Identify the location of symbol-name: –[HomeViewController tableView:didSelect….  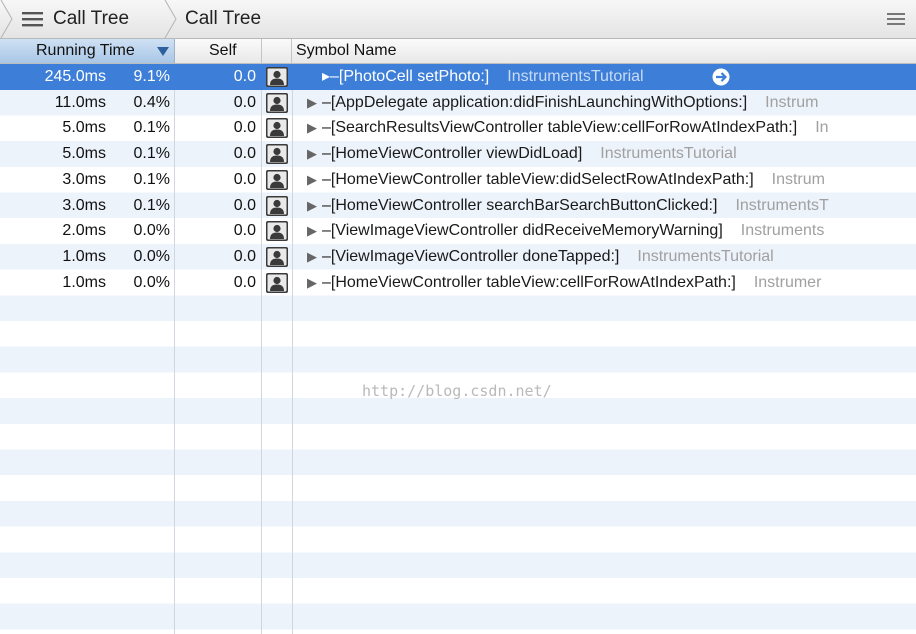
(573, 179).